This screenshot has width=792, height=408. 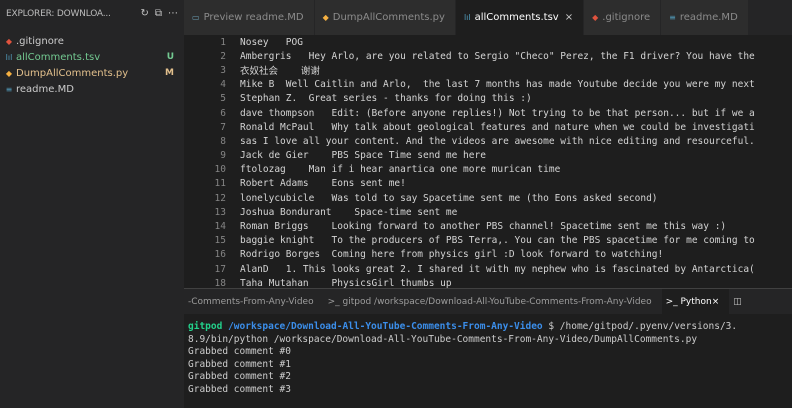 I want to click on line-text: Taha Mutahan PhysicsGirl thumbs up, so click(x=346, y=282).